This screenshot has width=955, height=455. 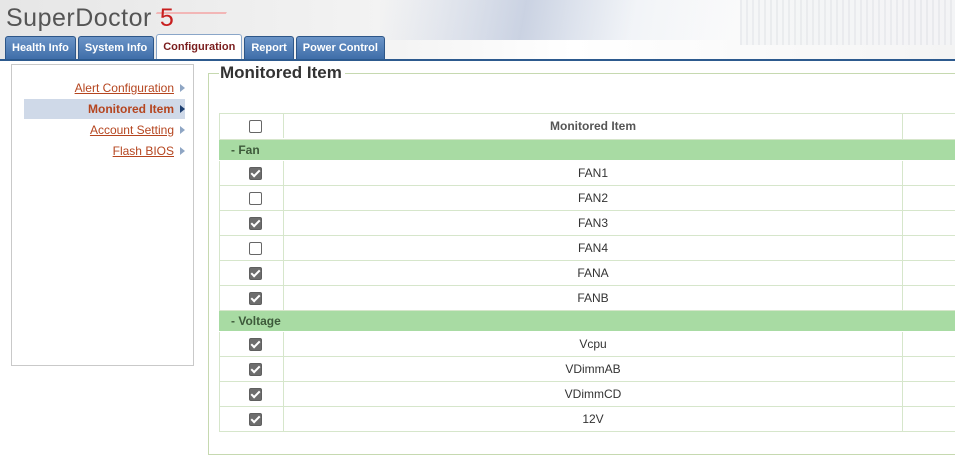 I want to click on tabbar-divider, so click(x=477, y=60).